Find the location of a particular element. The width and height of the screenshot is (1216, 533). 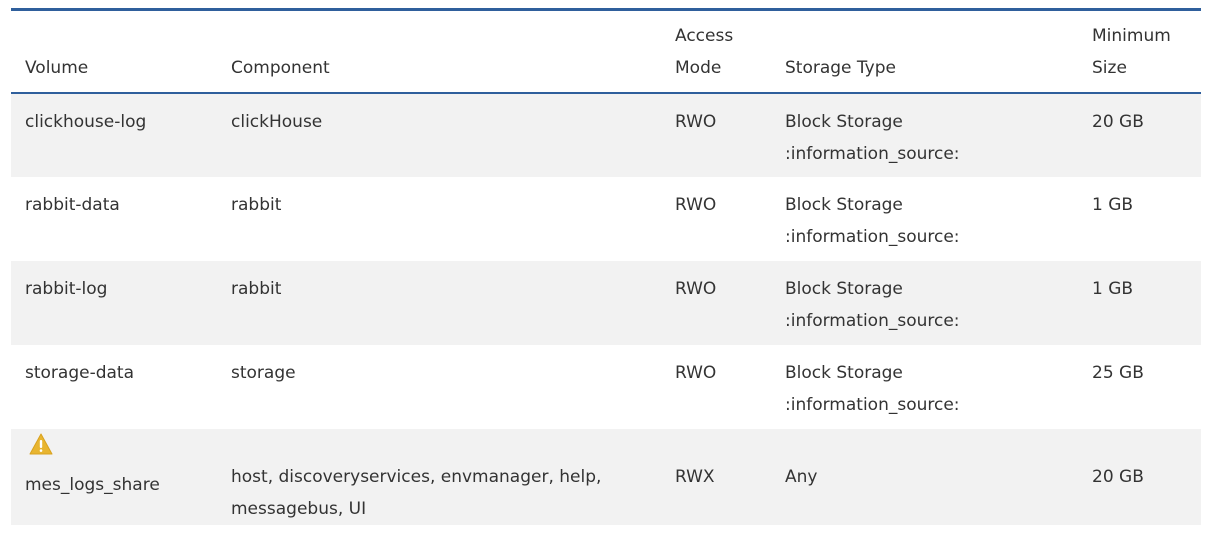

header-storage-type-label: Storage Type is located at coordinates (840, 68).